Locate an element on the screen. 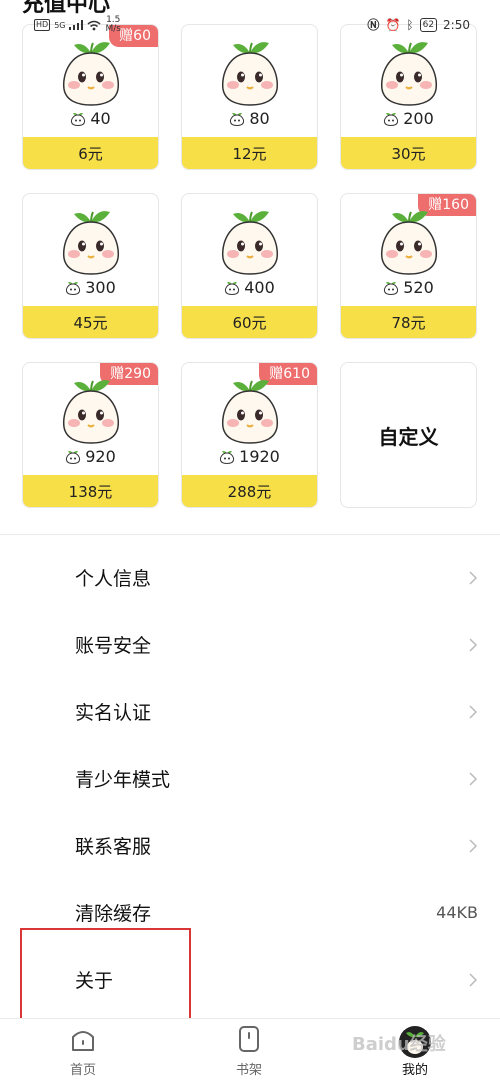 The image size is (500, 1084). menu-item-value: 44KB is located at coordinates (457, 912).